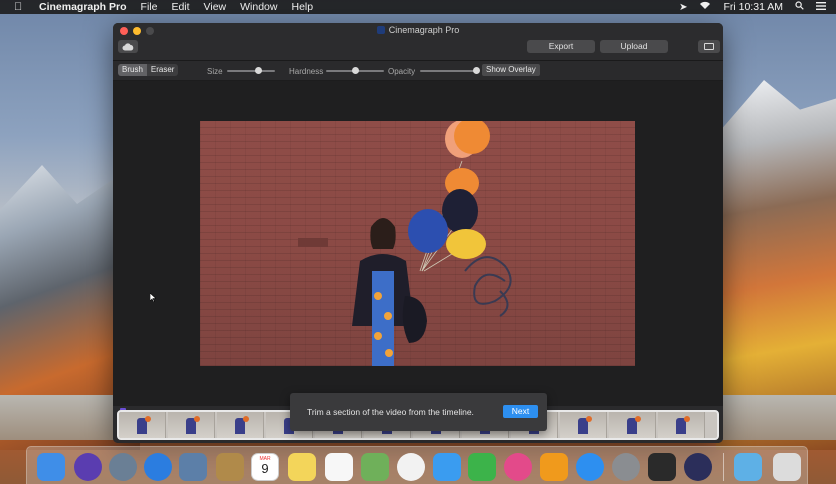 The image size is (836, 484). What do you see at coordinates (302, 7) in the screenshot?
I see `menu-help: Help` at bounding box center [302, 7].